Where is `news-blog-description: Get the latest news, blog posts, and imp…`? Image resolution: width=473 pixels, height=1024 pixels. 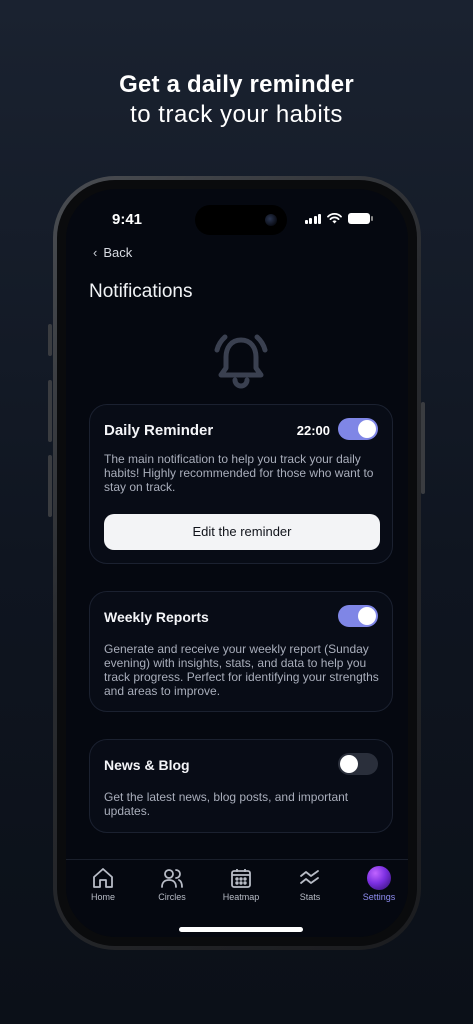 news-blog-description: Get the latest news, blog posts, and imp… is located at coordinates (226, 804).